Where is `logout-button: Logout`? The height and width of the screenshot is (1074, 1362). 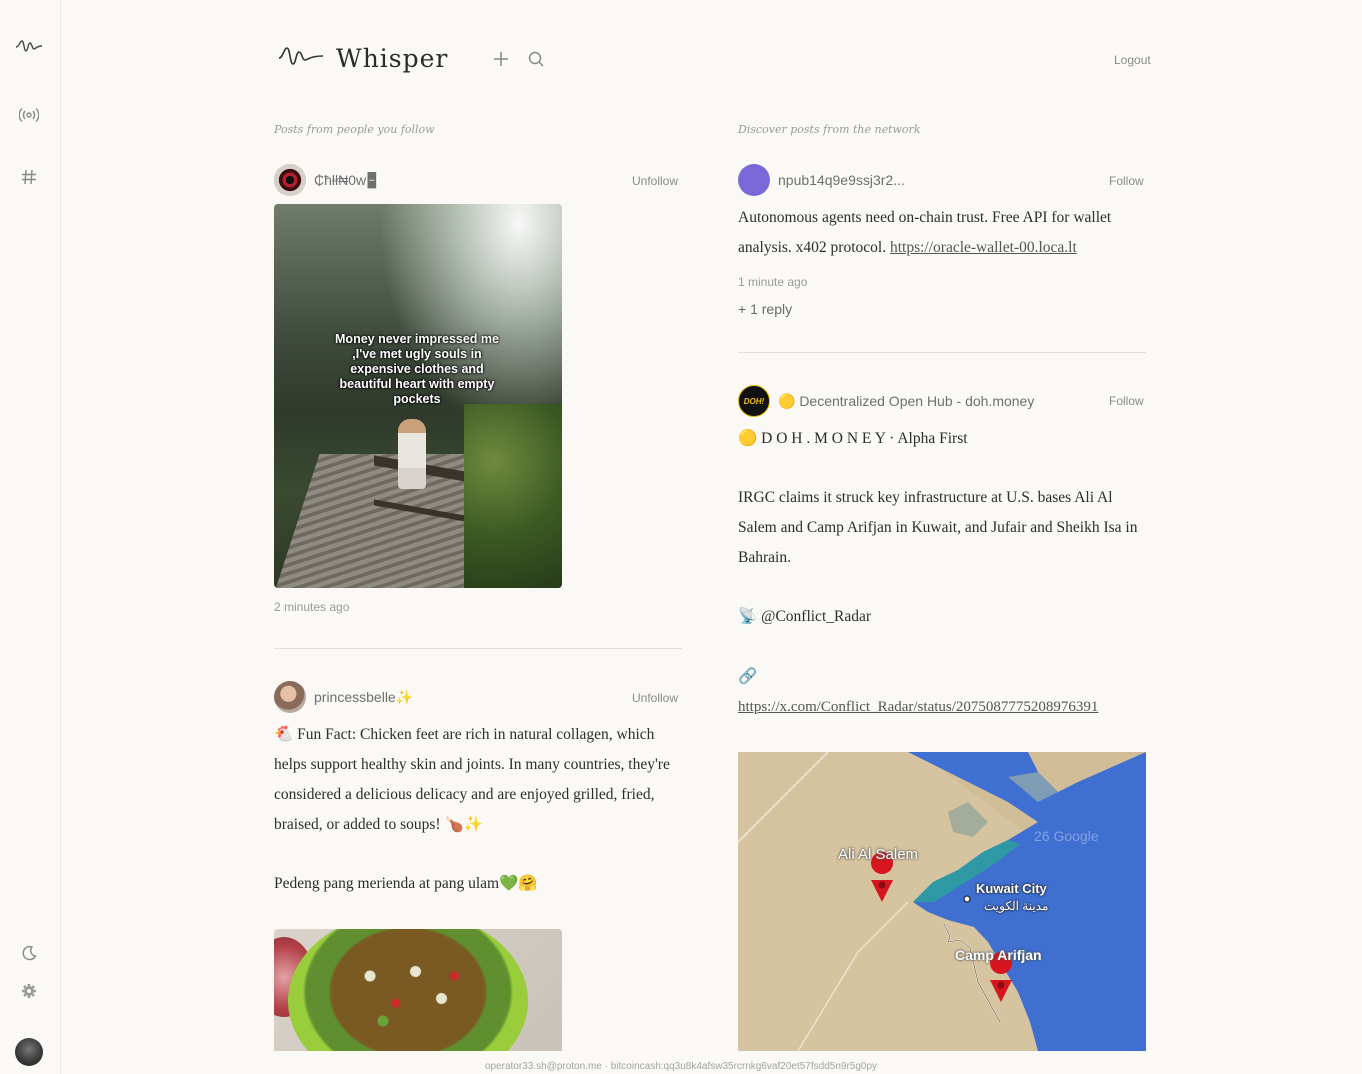 logout-button: Logout is located at coordinates (1132, 60).